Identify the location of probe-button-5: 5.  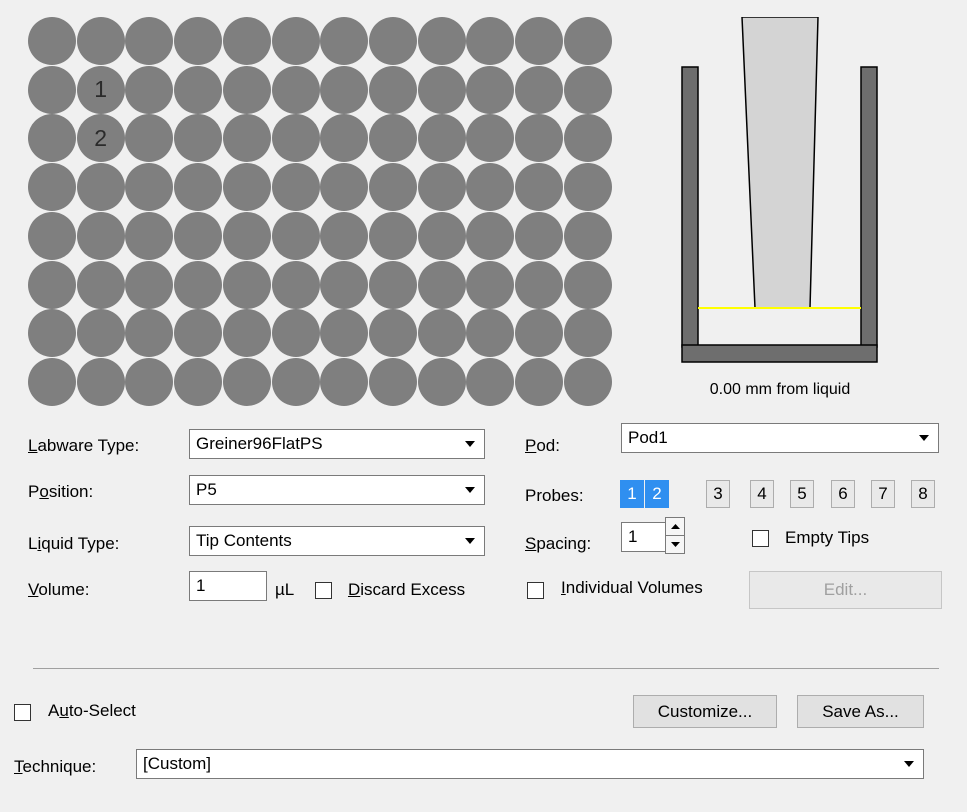
(802, 494).